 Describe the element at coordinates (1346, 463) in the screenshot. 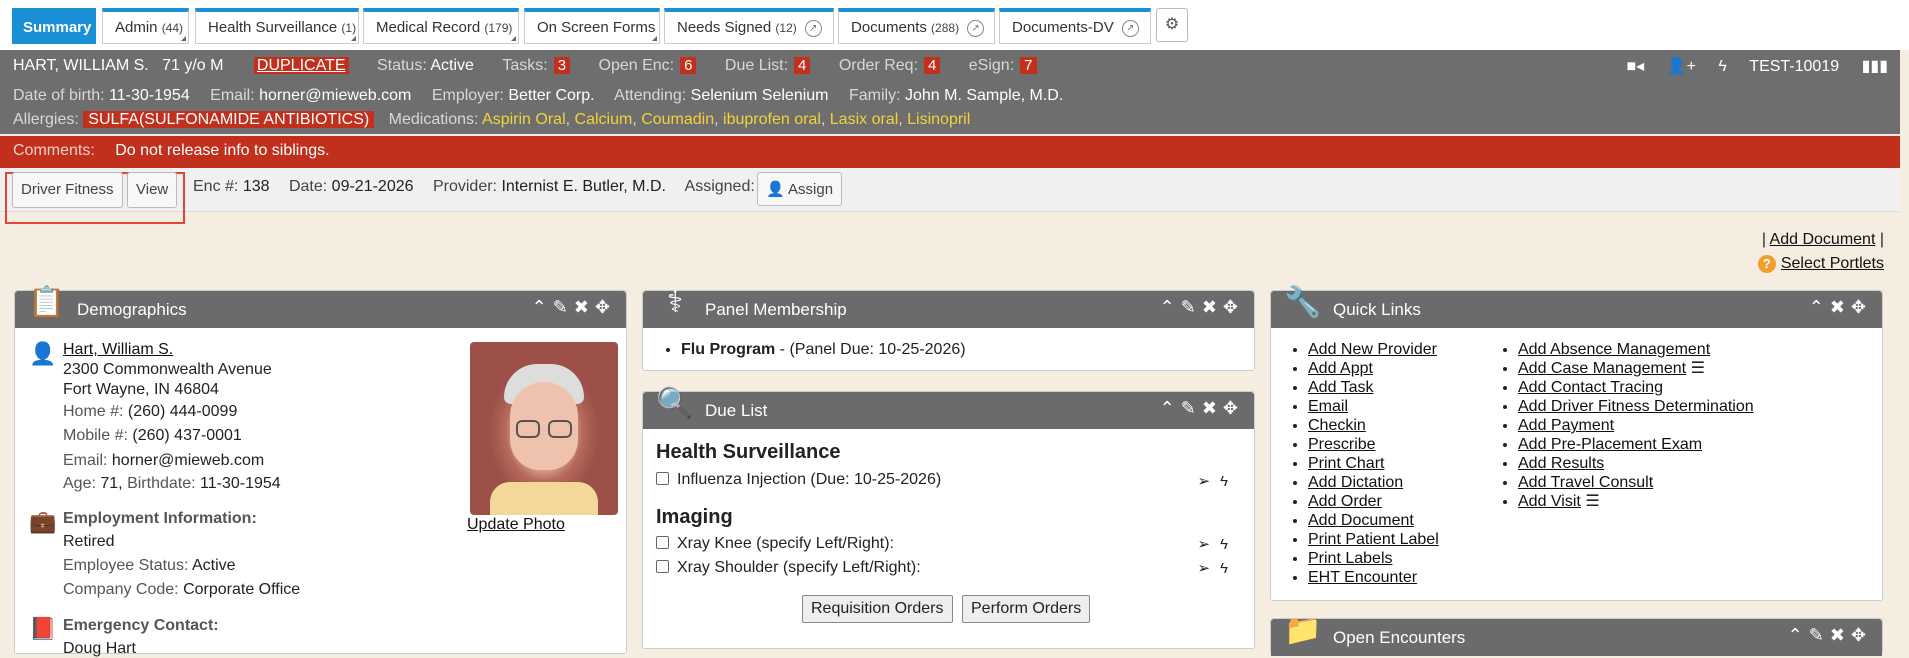

I see `quick-link: Print Chart` at that location.